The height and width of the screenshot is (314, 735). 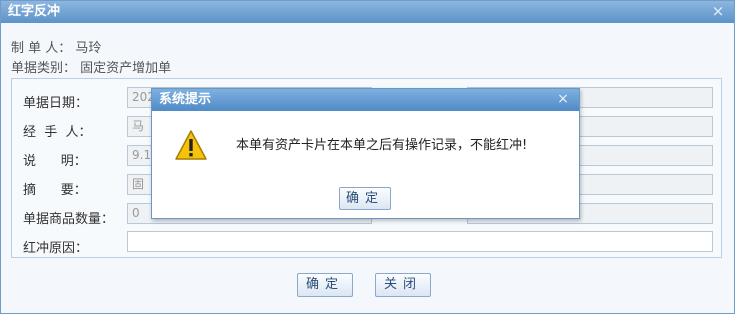 What do you see at coordinates (88, 48) in the screenshot?
I see `maker-value: 马玲` at bounding box center [88, 48].